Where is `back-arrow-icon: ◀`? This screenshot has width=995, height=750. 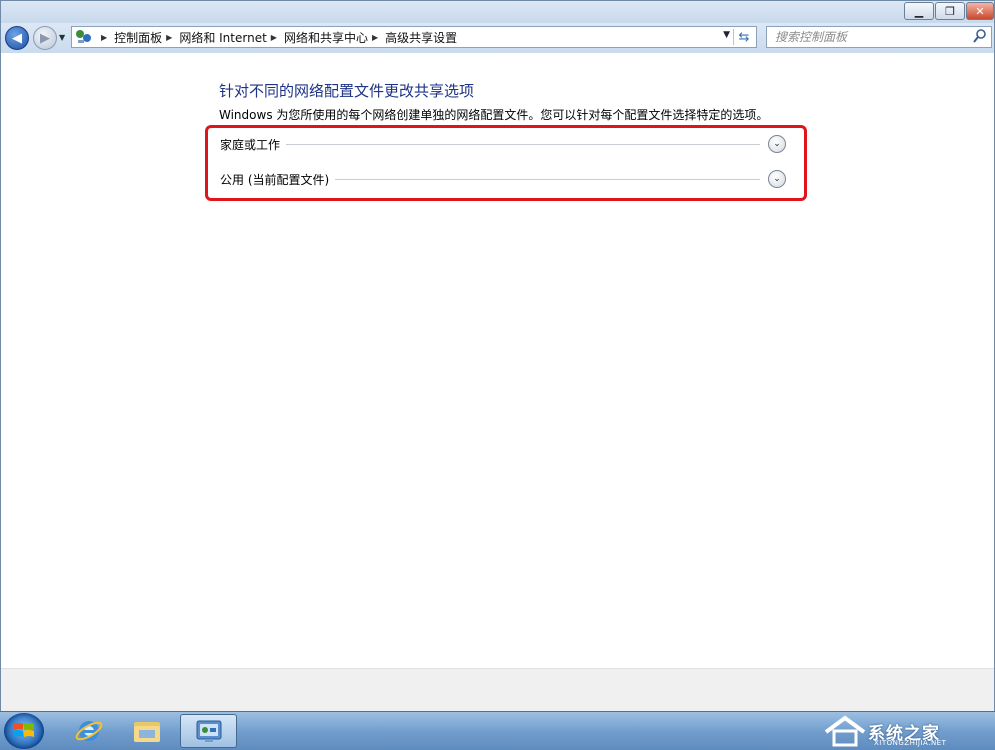
back-arrow-icon: ◀ is located at coordinates (17, 38).